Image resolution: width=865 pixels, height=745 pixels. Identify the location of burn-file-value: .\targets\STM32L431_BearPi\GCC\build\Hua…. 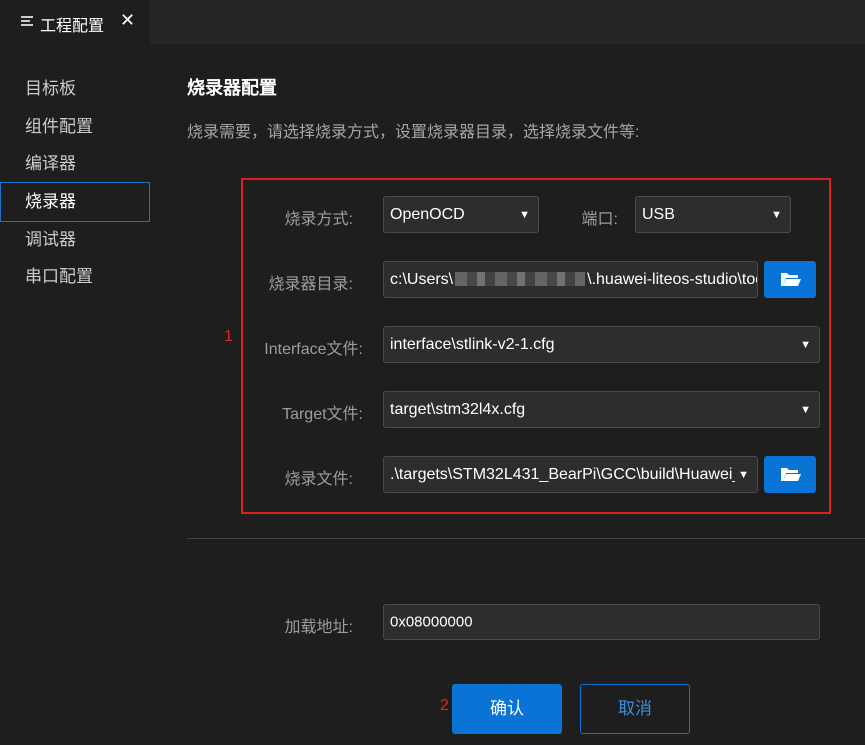
(562, 474).